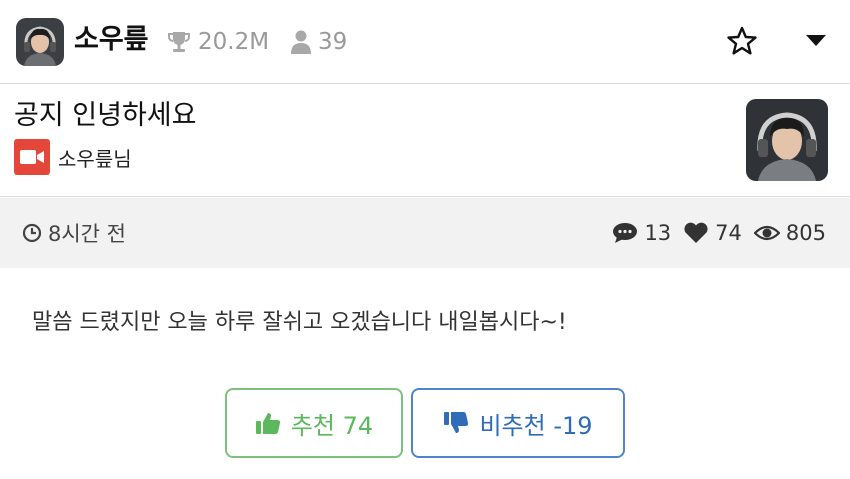 This screenshot has height=479, width=850. Describe the element at coordinates (658, 233) in the screenshot. I see `comment-count: 13` at that location.